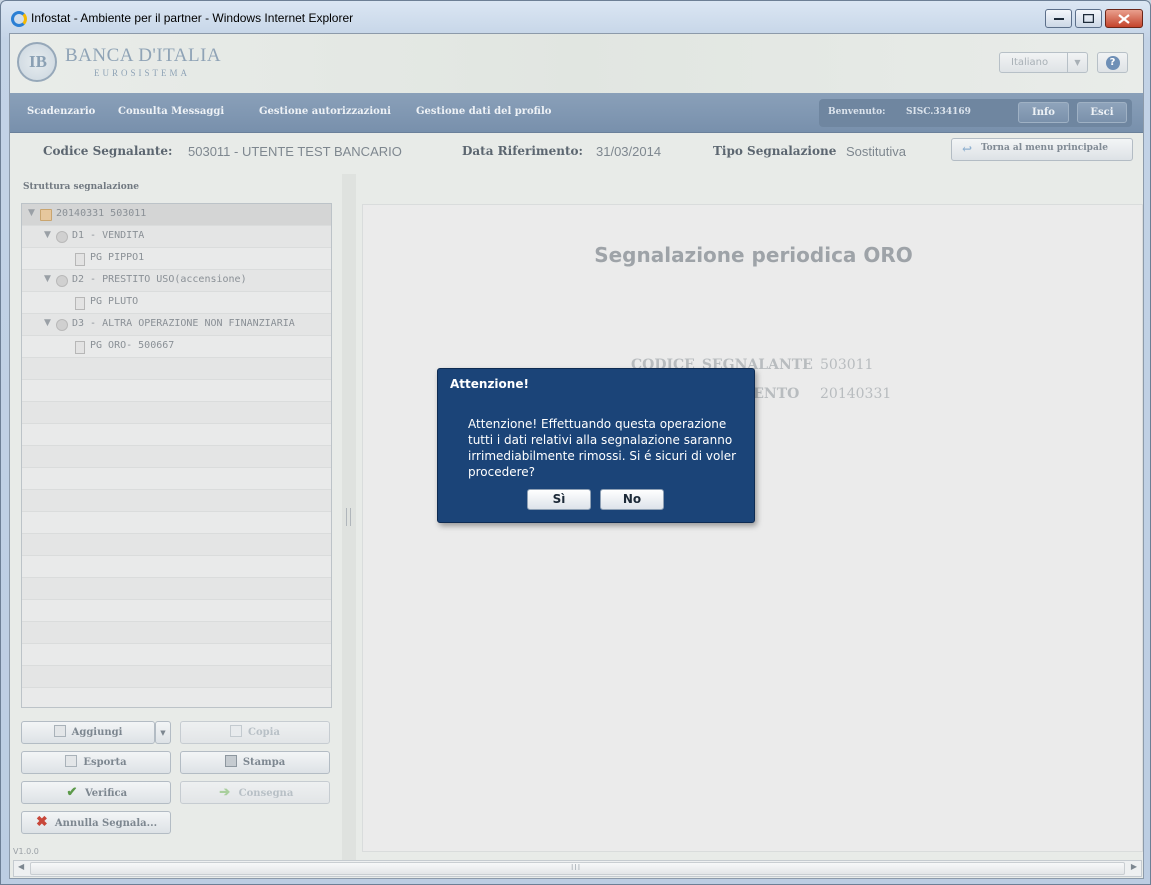 This screenshot has height=885, width=1151. I want to click on version-label: V1.0.0, so click(26, 851).